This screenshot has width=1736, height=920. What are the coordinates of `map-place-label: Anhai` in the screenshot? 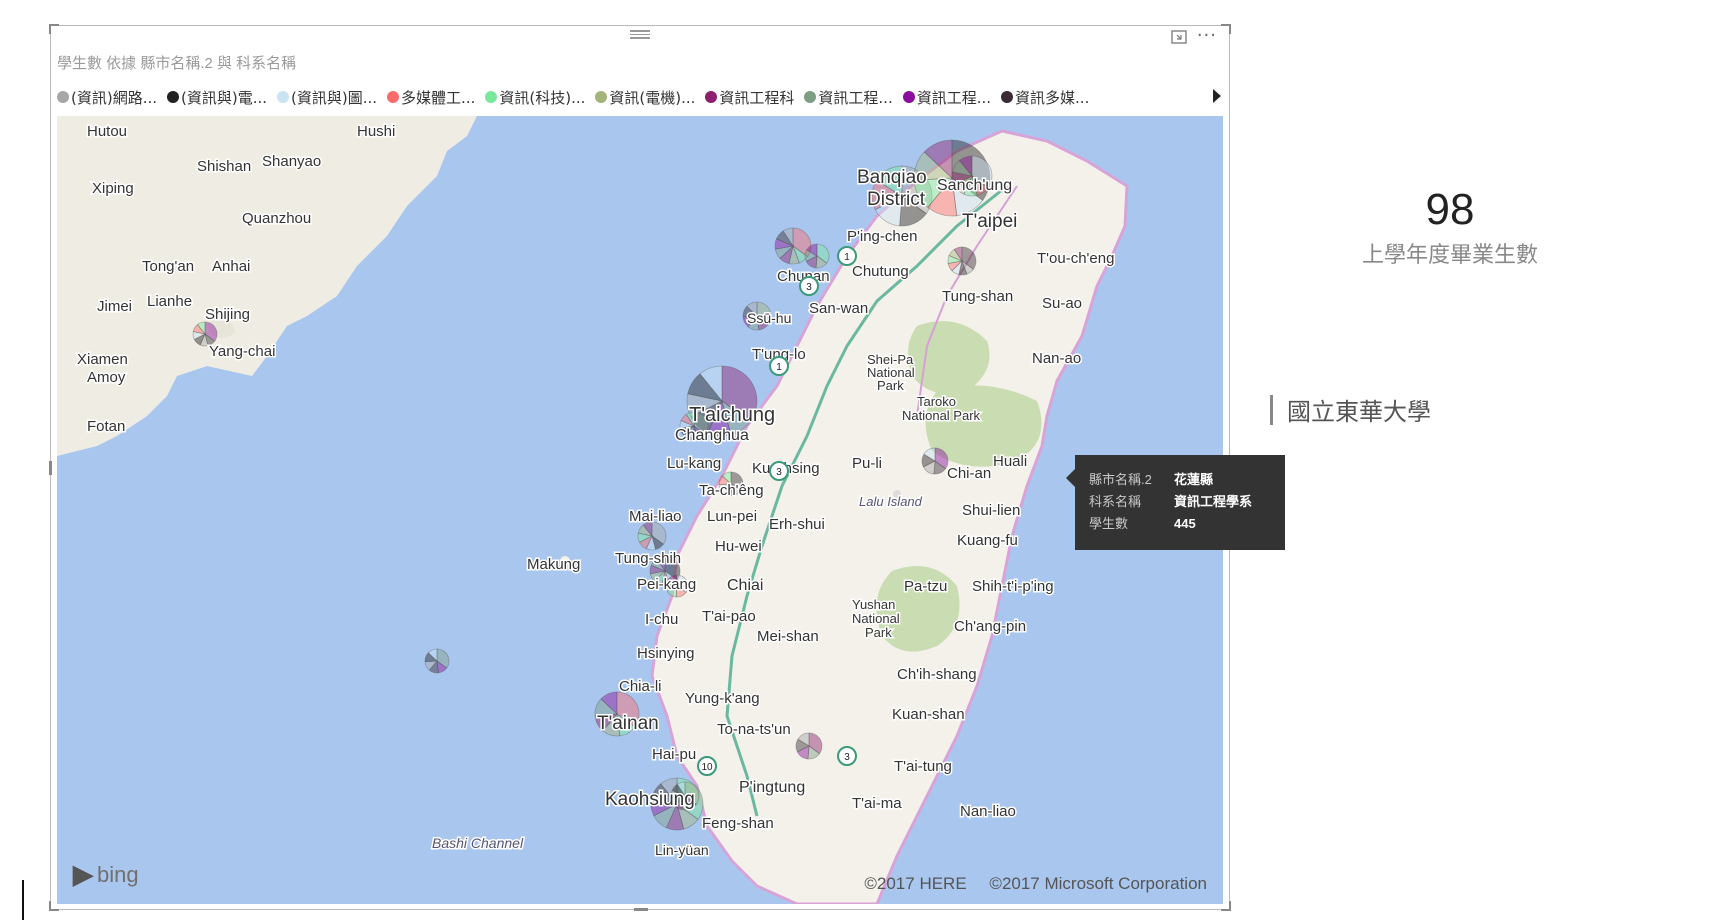 It's located at (231, 266).